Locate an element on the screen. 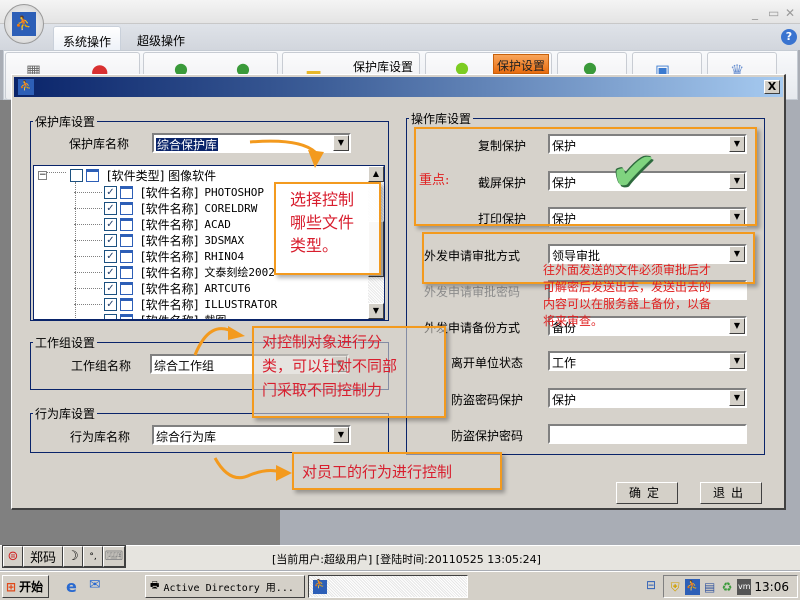 The height and width of the screenshot is (600, 800). network-icon: ▤ is located at coordinates (710, 587).